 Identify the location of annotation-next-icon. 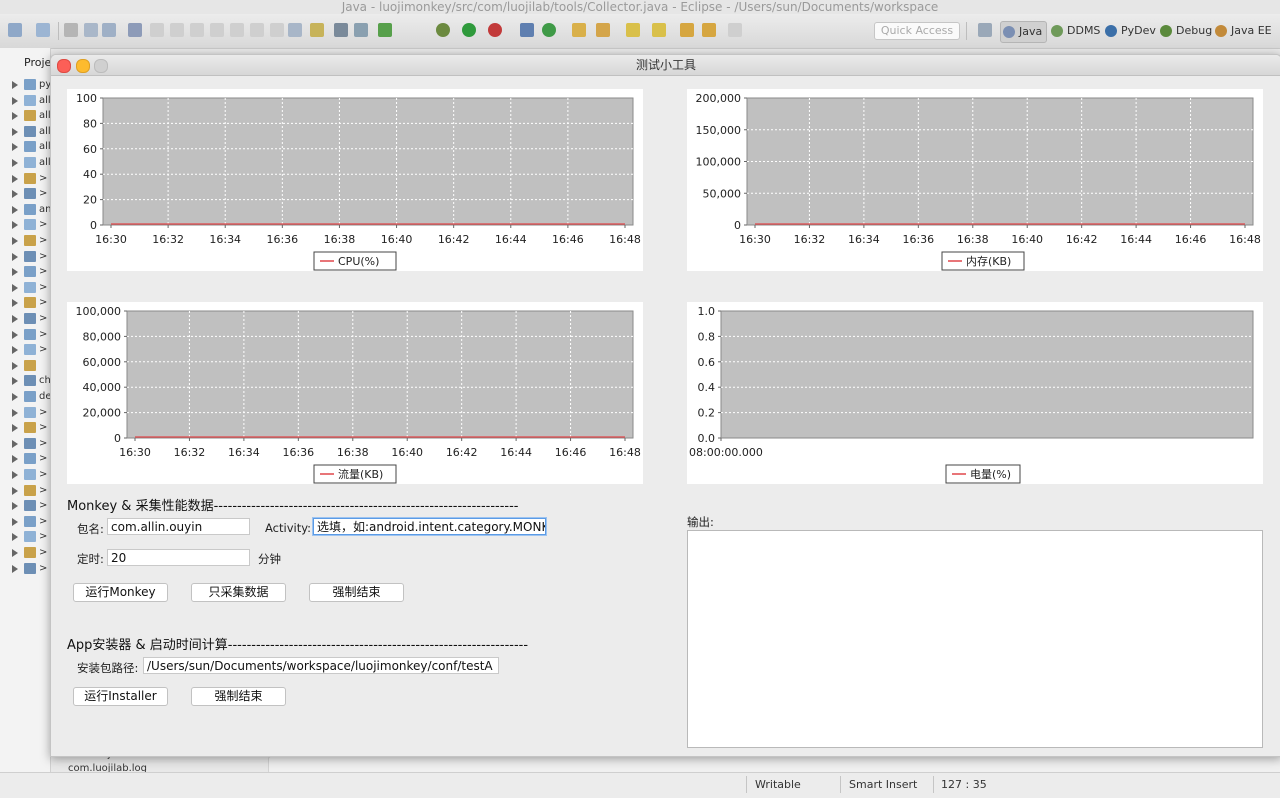
(633, 30).